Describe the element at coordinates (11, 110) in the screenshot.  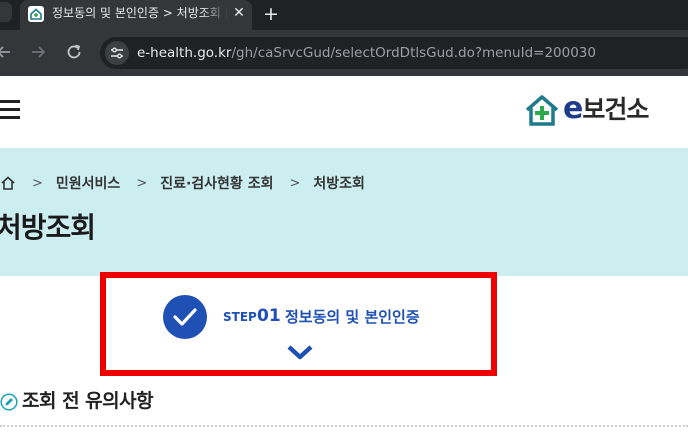
I see `menu-icon` at that location.